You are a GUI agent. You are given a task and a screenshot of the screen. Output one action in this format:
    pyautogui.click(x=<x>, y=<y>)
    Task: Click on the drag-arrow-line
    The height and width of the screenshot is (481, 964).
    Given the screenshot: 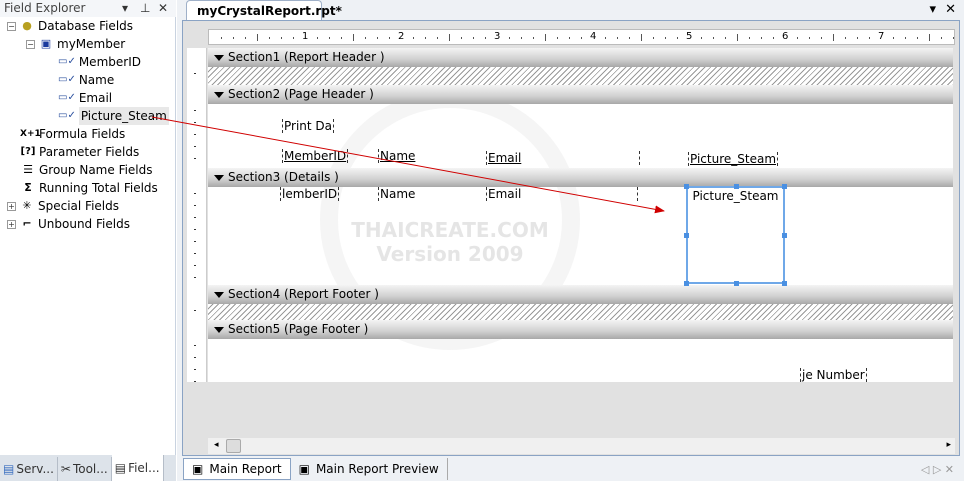 What is the action you would take?
    pyautogui.click(x=408, y=165)
    